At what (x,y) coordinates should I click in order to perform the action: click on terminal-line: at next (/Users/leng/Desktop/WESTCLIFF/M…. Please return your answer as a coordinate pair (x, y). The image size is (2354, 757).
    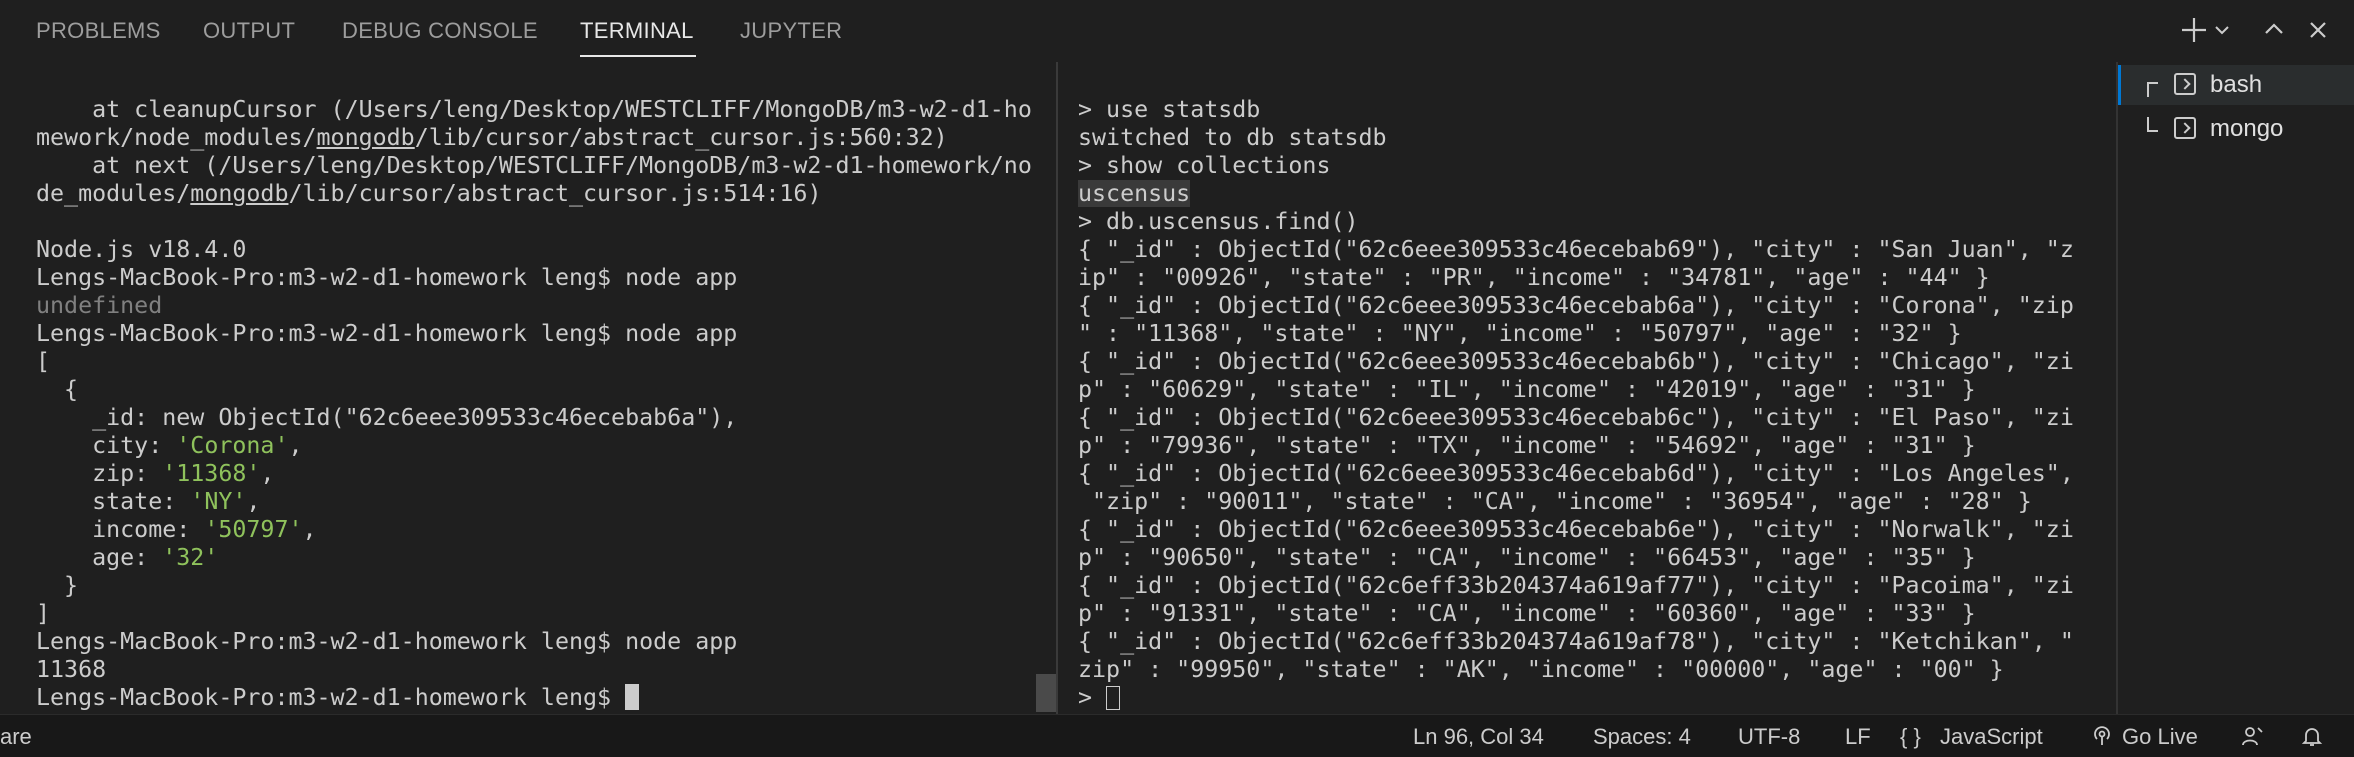
    Looking at the image, I should click on (534, 165).